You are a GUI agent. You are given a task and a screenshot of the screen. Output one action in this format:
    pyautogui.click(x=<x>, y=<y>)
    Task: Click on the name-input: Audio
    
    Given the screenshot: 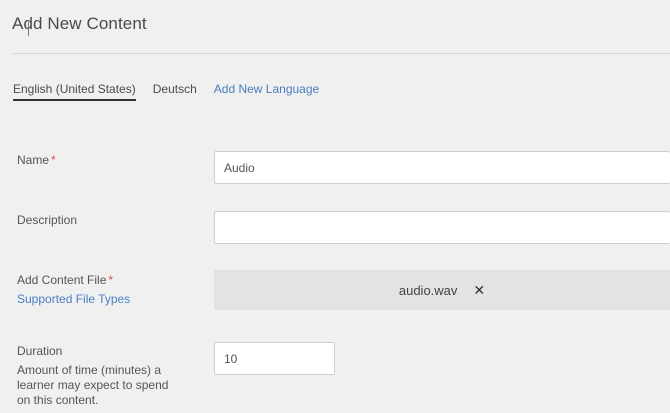 What is the action you would take?
    pyautogui.click(x=442, y=167)
    